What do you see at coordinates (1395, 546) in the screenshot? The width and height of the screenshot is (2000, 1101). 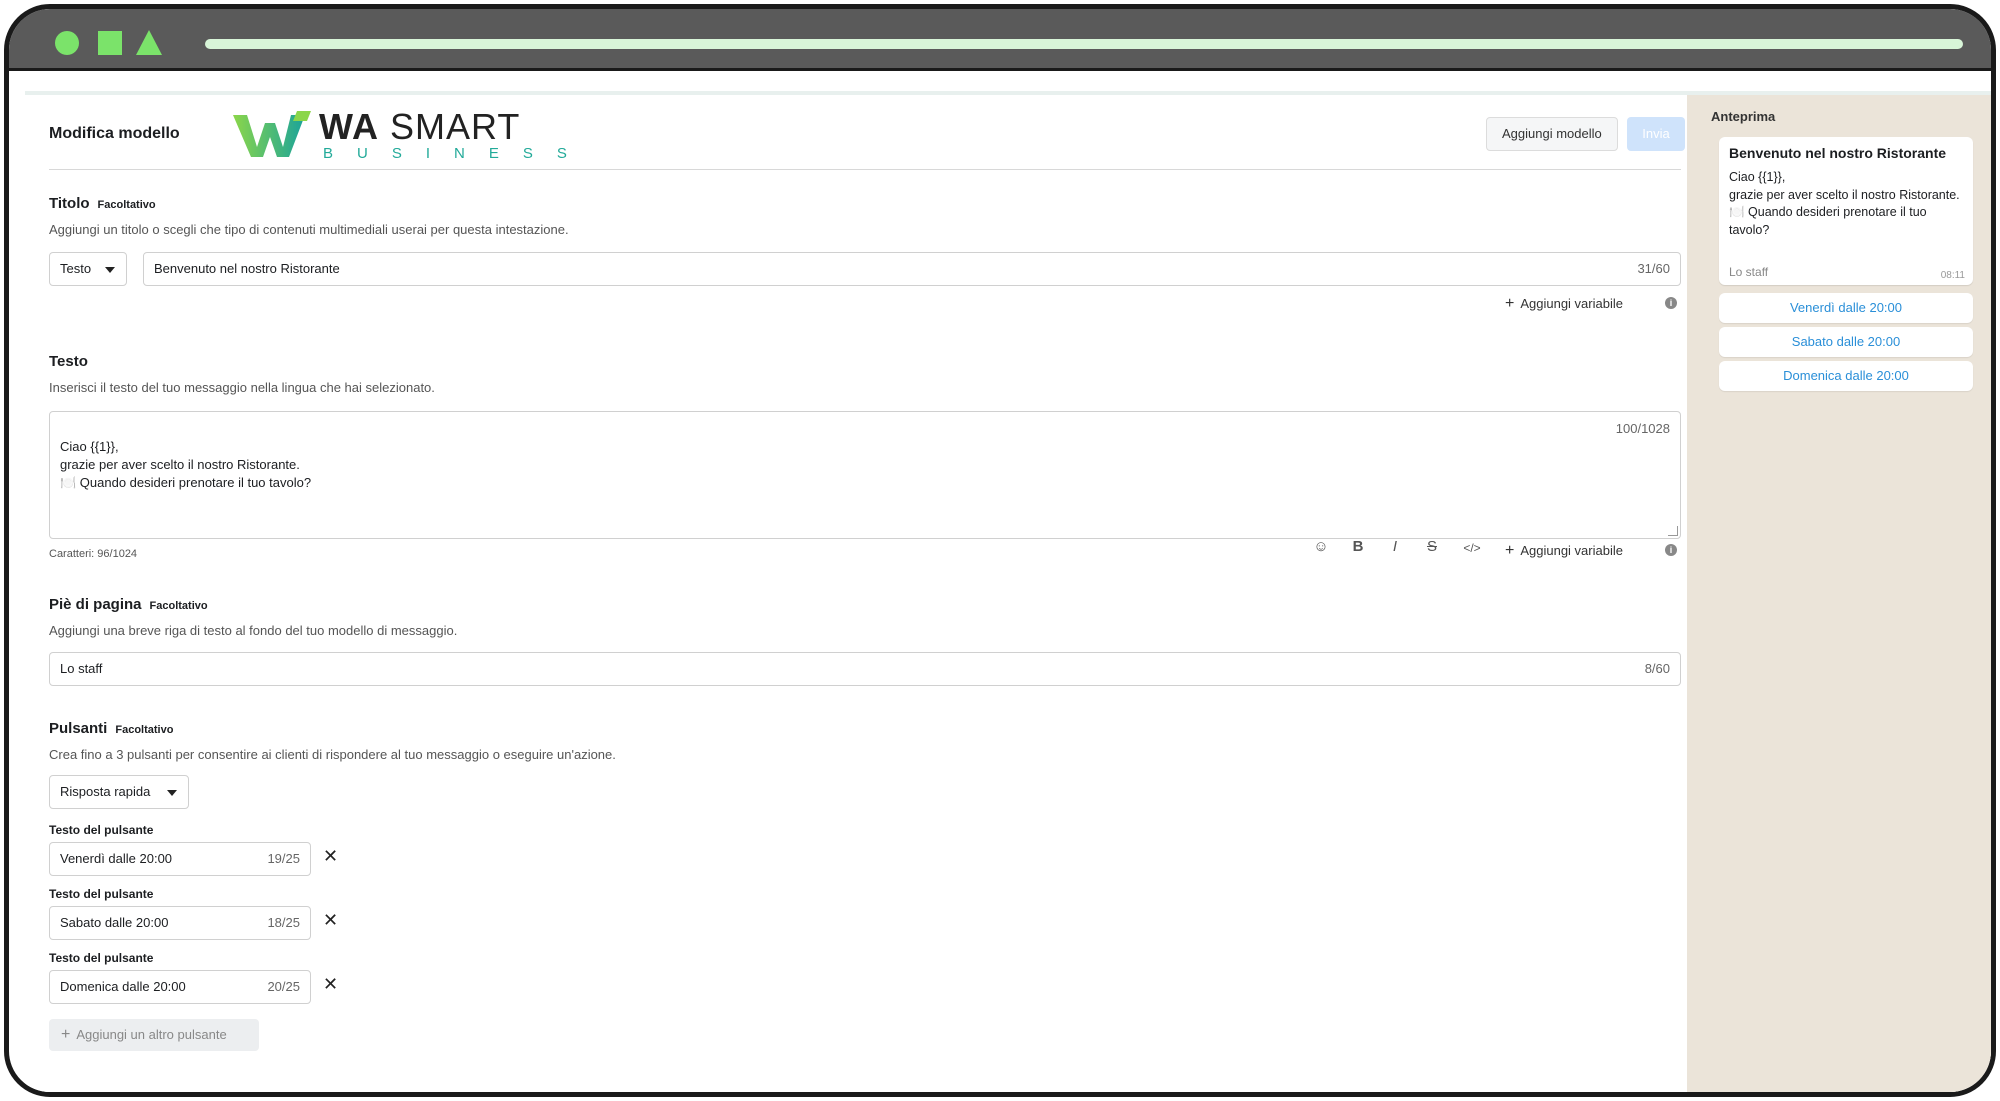 I see `italic-icon: I` at bounding box center [1395, 546].